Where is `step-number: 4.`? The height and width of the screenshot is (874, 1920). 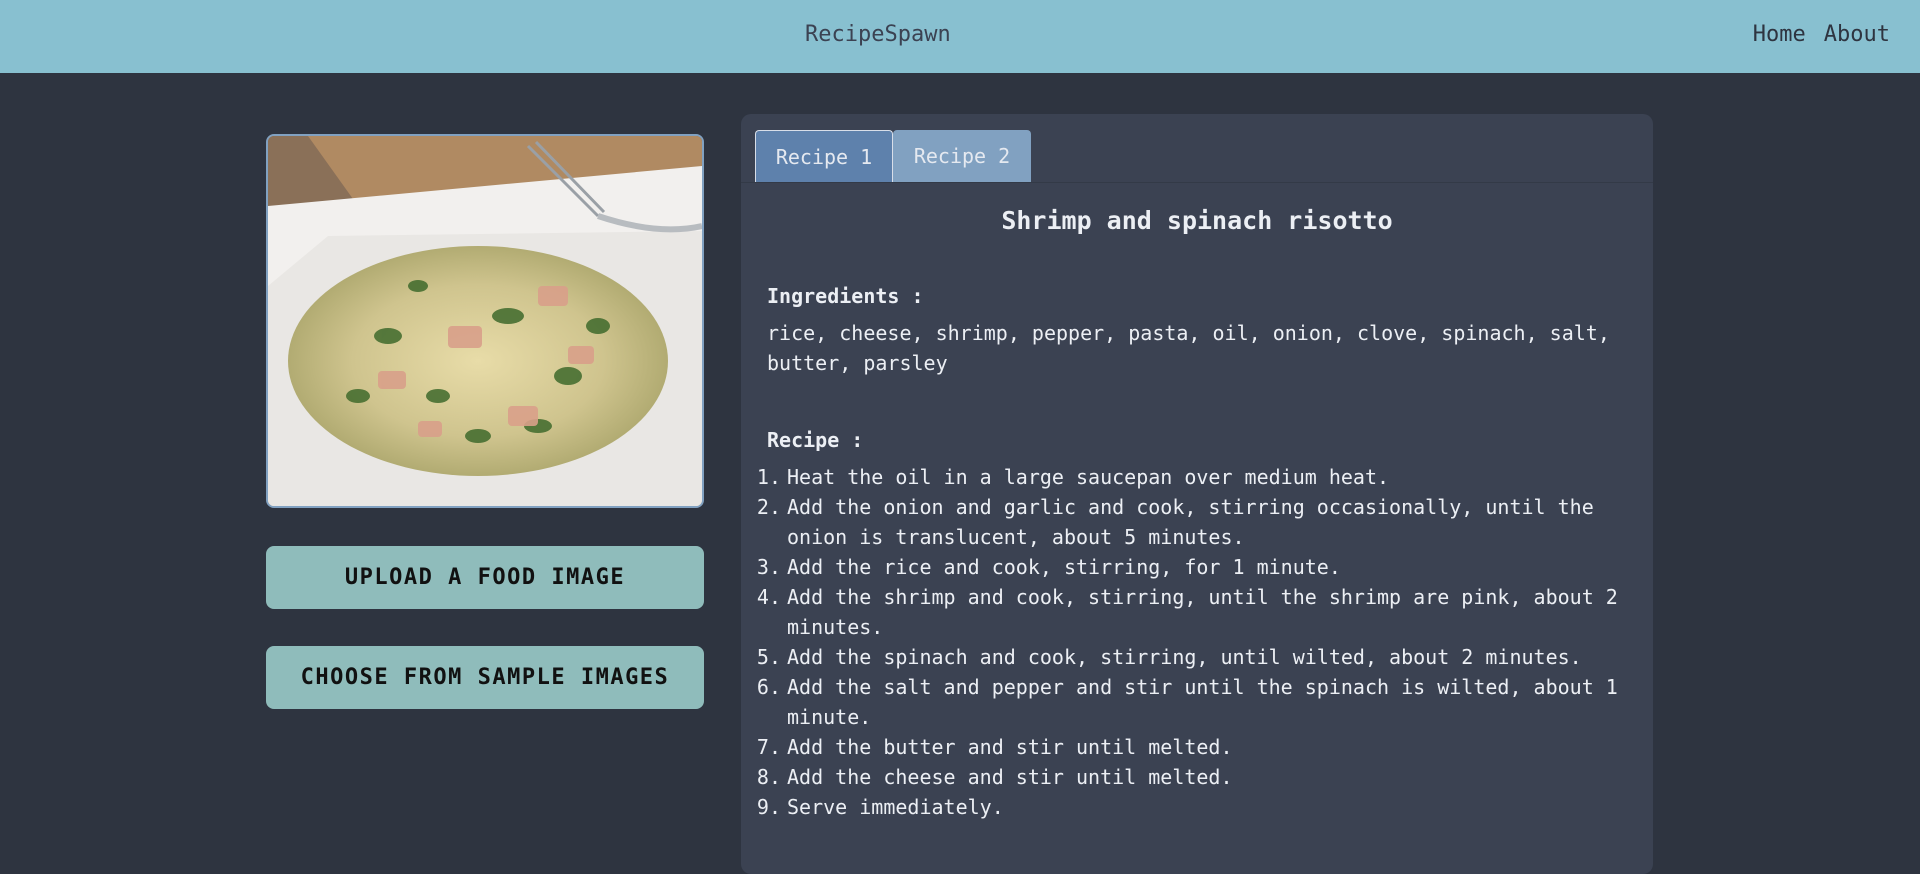
step-number: 4. is located at coordinates (768, 597).